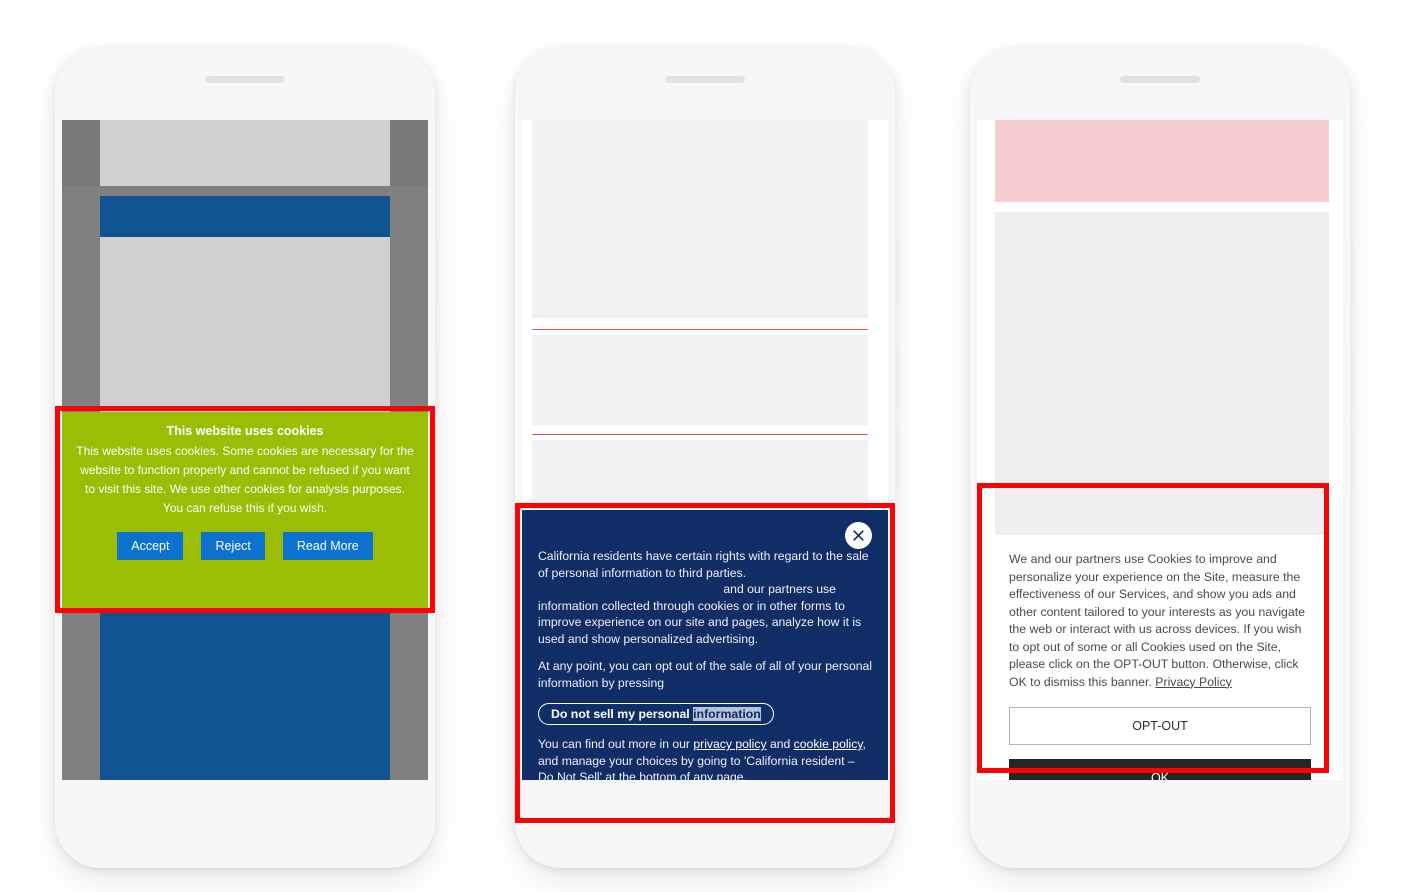  What do you see at coordinates (705, 663) in the screenshot?
I see `highlight-outline-navy-banner` at bounding box center [705, 663].